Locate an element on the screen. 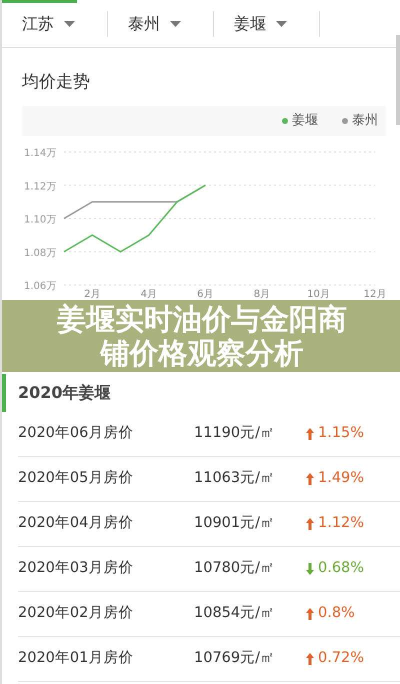  legend-label: 姜堰 is located at coordinates (305, 121).